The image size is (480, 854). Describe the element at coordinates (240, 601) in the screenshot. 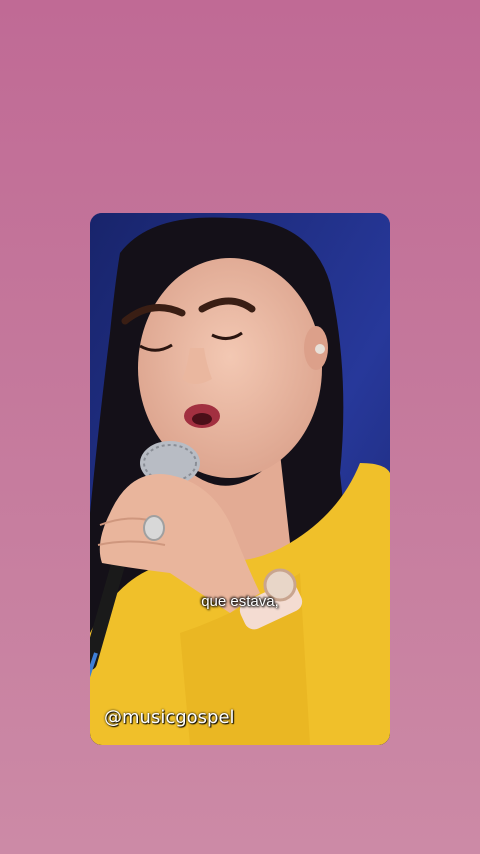

I see `subtitle-caption: que estava,` at that location.